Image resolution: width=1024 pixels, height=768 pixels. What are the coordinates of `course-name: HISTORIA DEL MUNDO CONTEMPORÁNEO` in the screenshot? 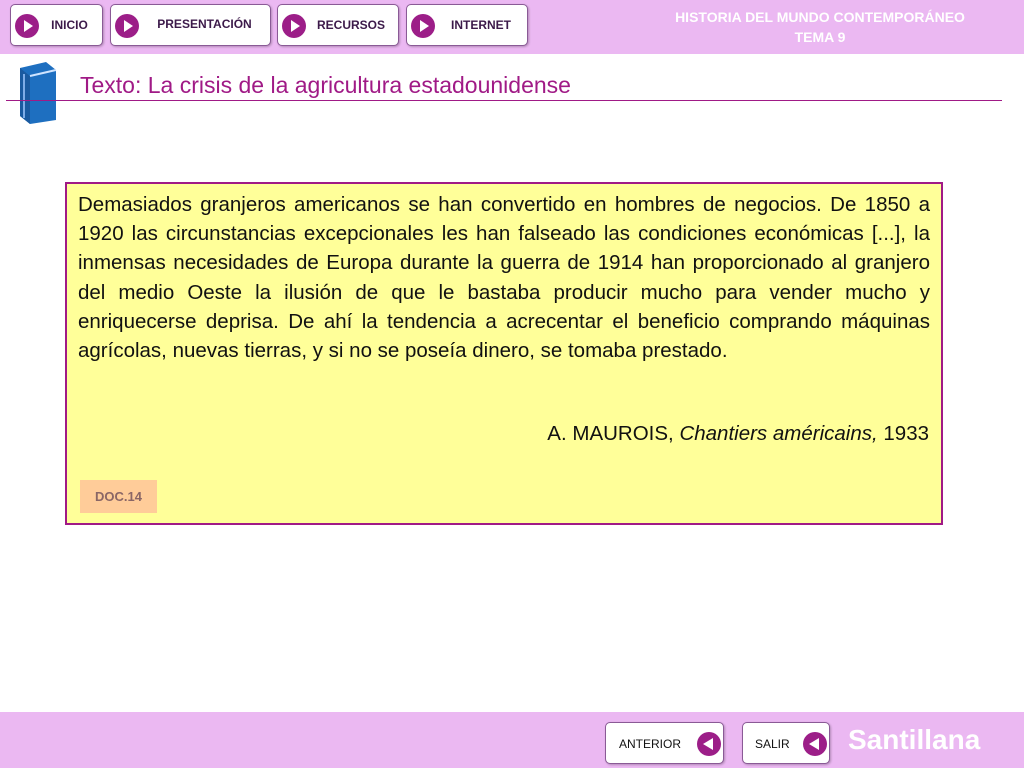 It's located at (820, 17).